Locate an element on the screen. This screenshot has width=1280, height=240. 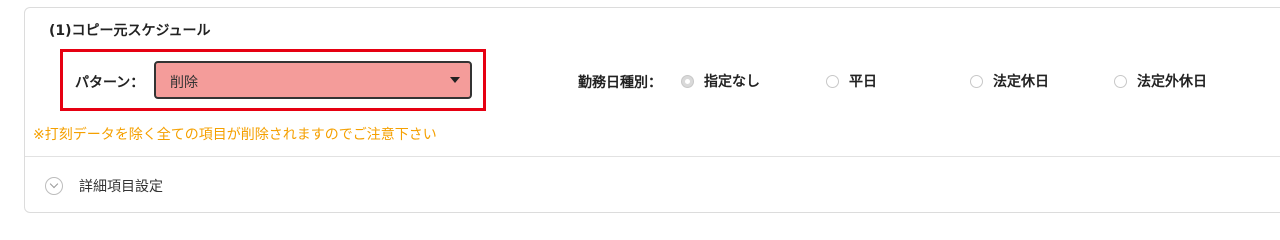
delete-warning-text: ※打刻データを除く全ての項目が削除されますのでご注意下さい is located at coordinates (235, 135).